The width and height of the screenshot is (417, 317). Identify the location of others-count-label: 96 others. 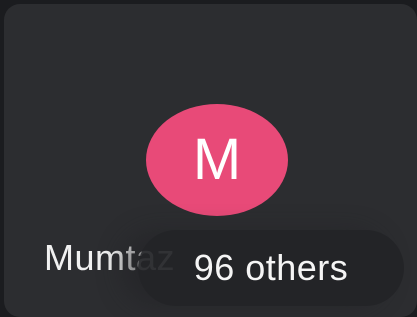
(271, 267).